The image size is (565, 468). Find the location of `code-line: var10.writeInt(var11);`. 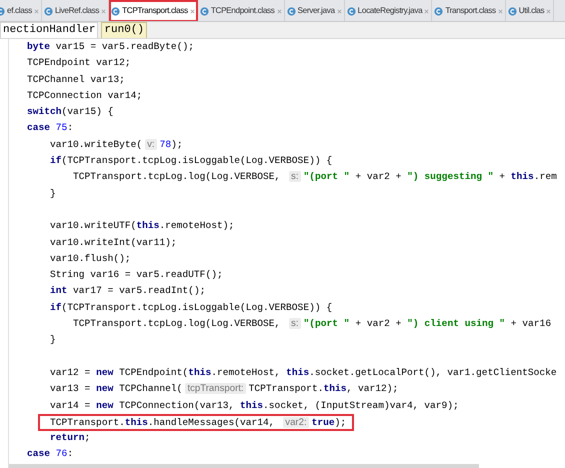

code-line: var10.writeInt(var11); is located at coordinates (113, 242).